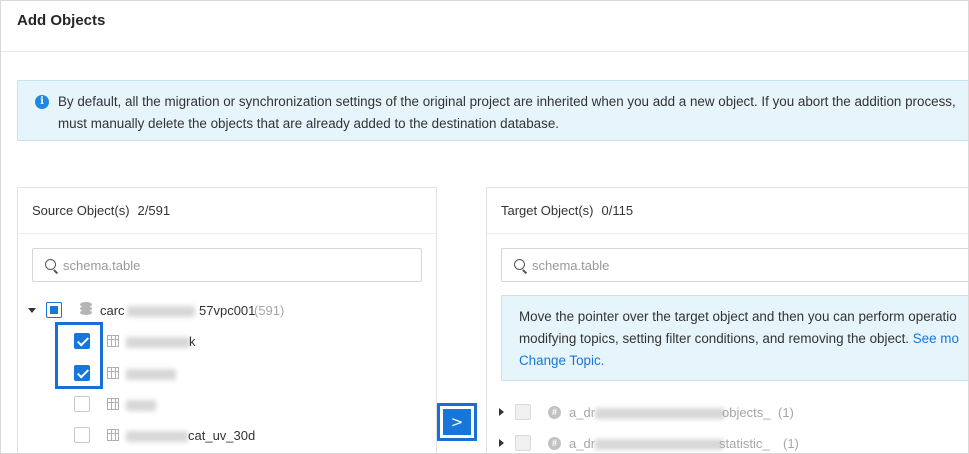 This screenshot has height=454, width=969. Describe the element at coordinates (227, 310) in the screenshot. I see `schema-name-suffix: 57vpc001` at that location.